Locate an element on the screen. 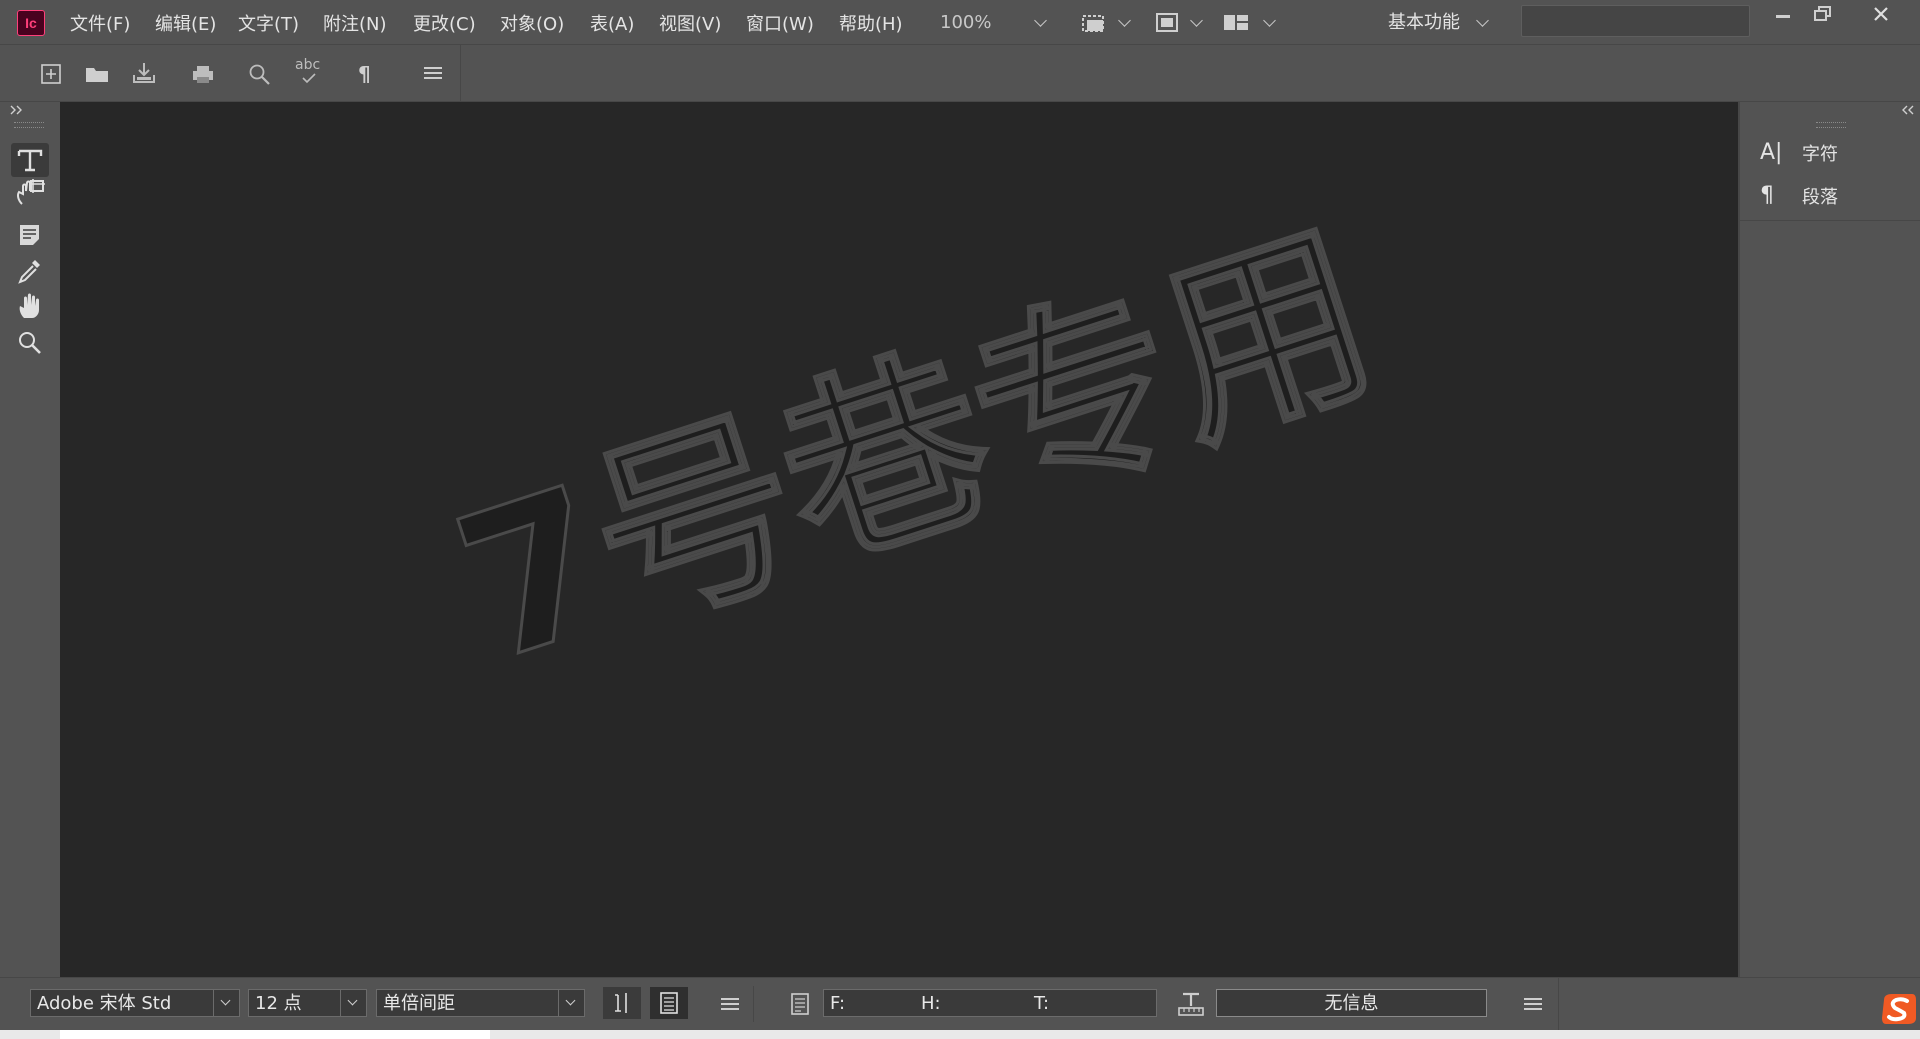  zoom-tool-icon is located at coordinates (30, 343).